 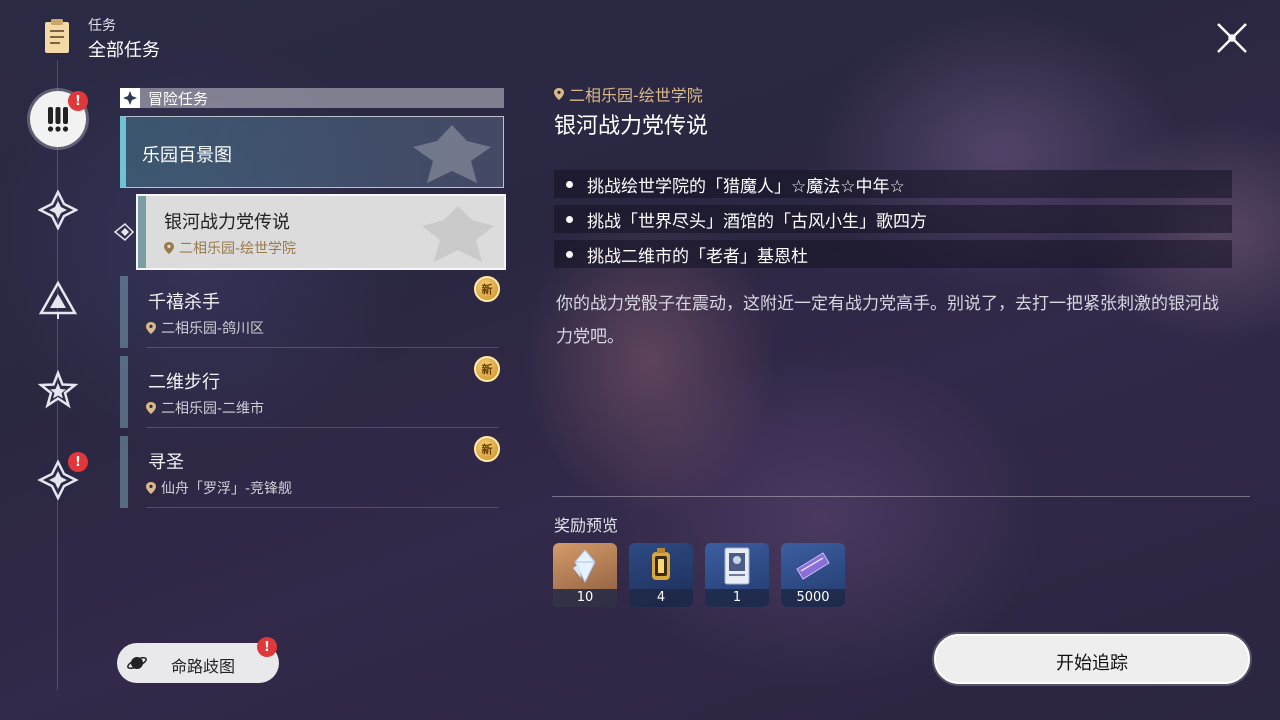 I want to click on reward-item: 1, so click(x=737, y=575).